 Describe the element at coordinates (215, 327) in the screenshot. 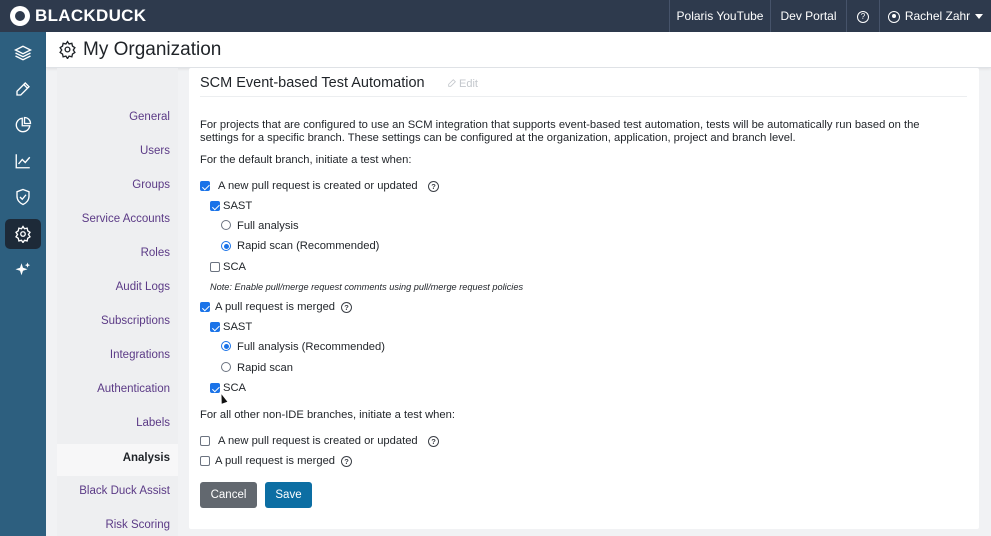

I see `pr-merged-sast-checkbox` at that location.